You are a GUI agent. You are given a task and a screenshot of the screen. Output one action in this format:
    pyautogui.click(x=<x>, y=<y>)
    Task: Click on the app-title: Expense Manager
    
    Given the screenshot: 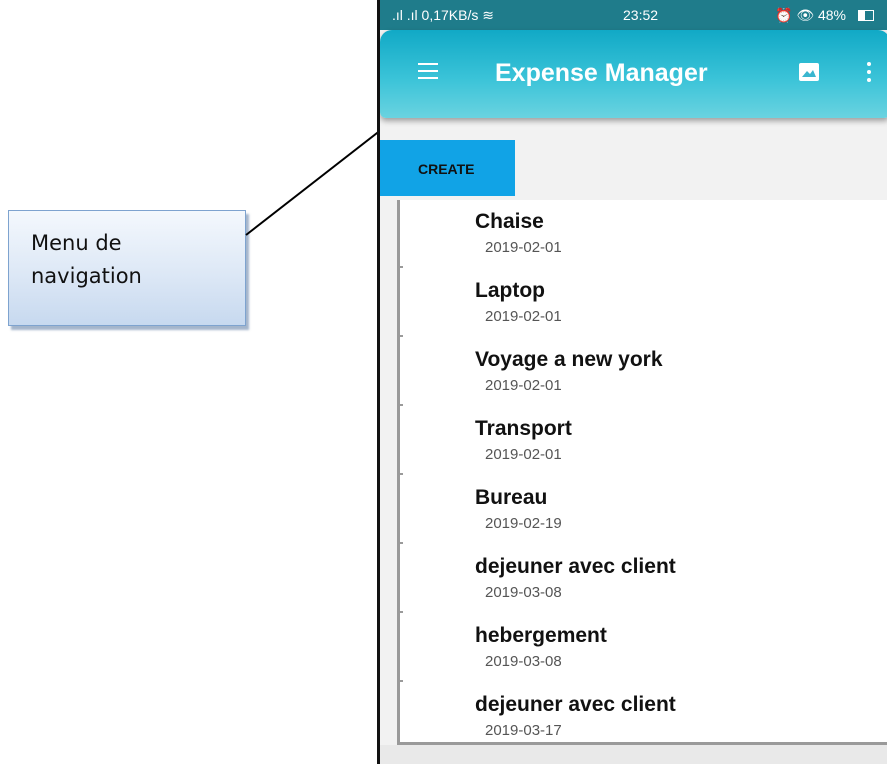 What is the action you would take?
    pyautogui.click(x=601, y=73)
    